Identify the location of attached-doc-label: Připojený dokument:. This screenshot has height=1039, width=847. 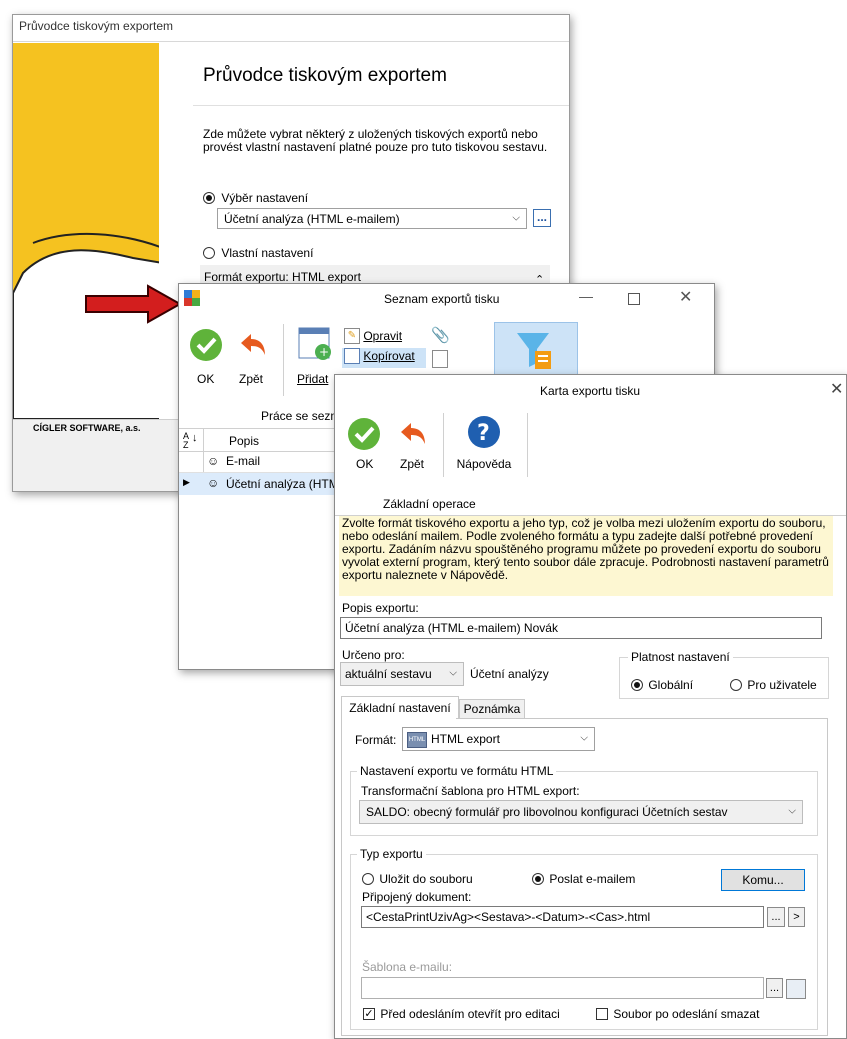
(417, 897).